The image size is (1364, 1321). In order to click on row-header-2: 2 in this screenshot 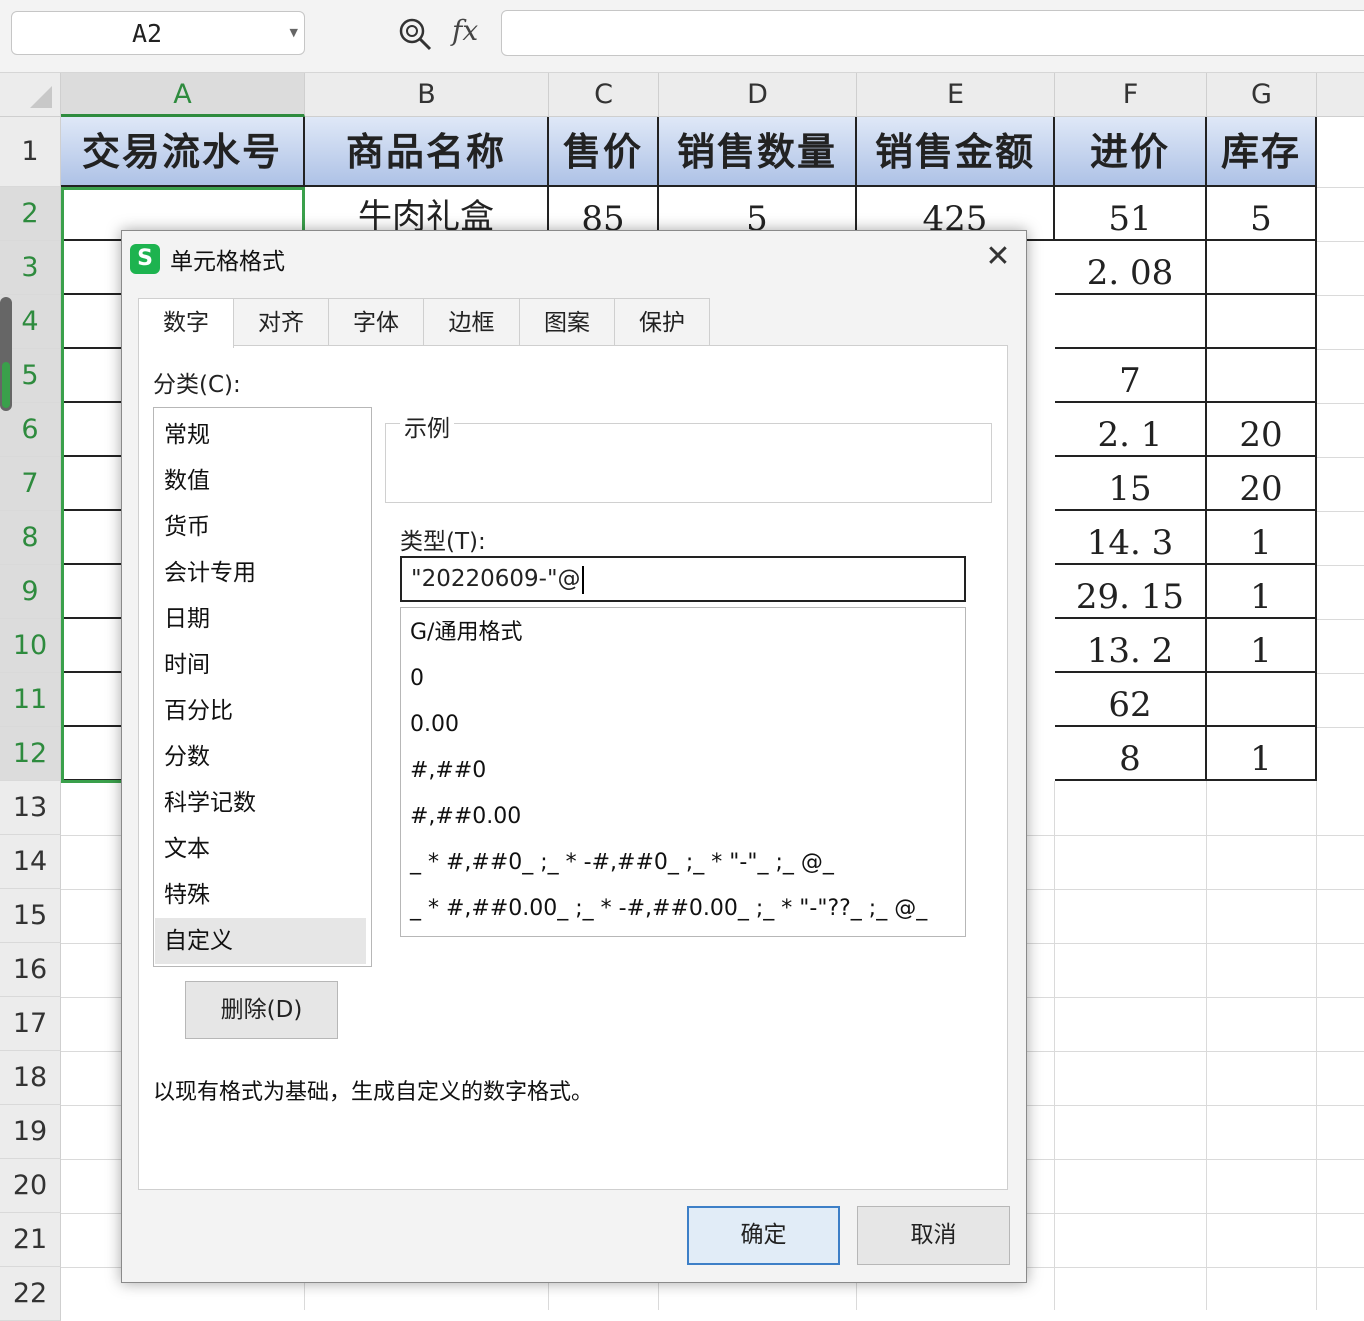, I will do `click(30, 214)`.